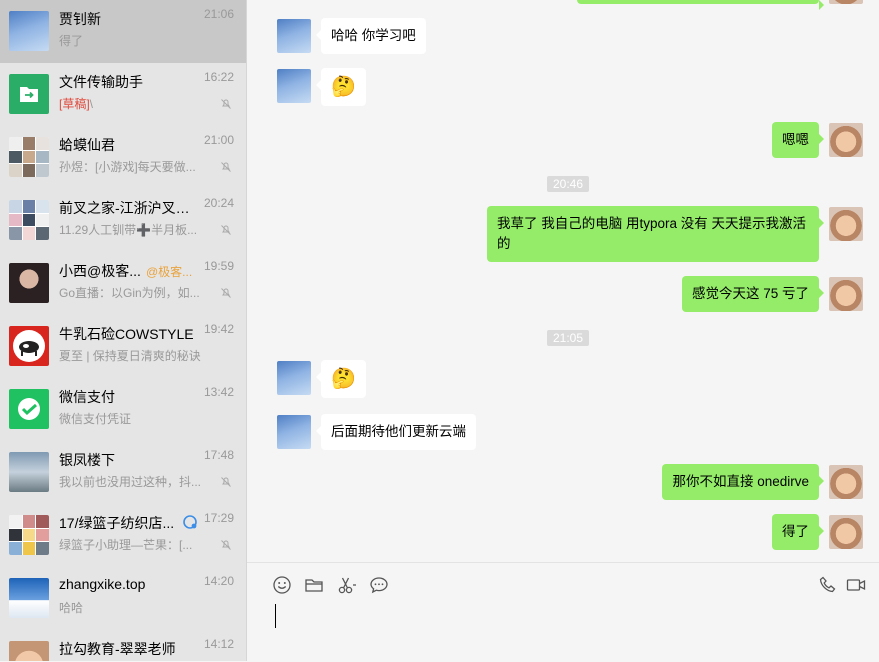 The height and width of the screenshot is (662, 879). What do you see at coordinates (218, 518) in the screenshot?
I see `conversation-time: 17:29` at bounding box center [218, 518].